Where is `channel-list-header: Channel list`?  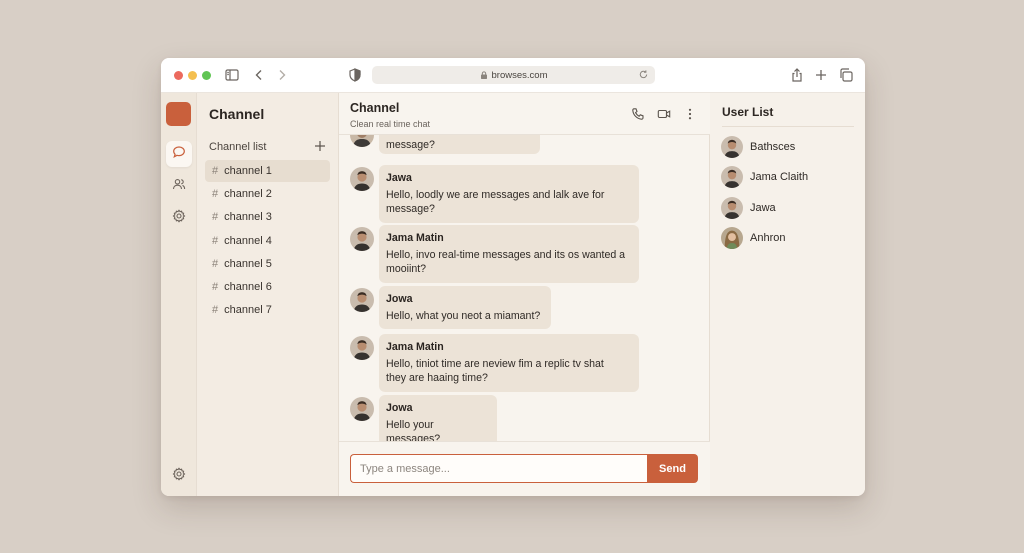 channel-list-header: Channel list is located at coordinates (238, 147).